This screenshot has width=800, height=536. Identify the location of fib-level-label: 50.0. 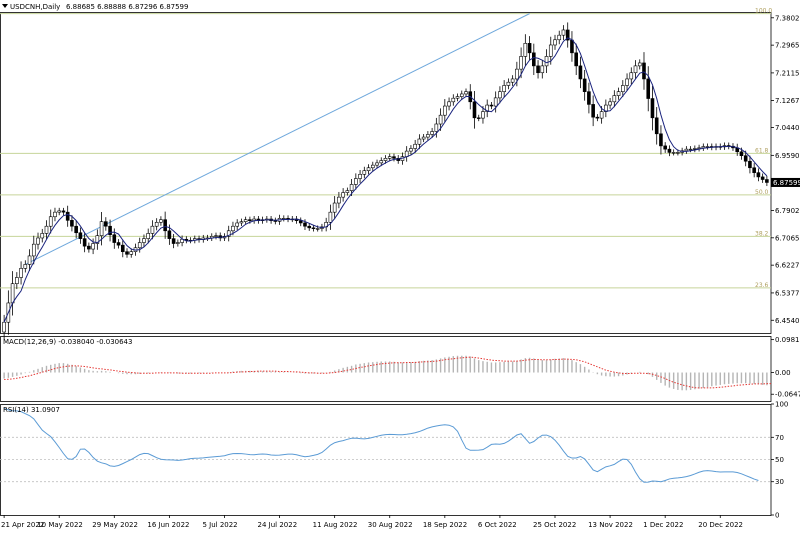
(762, 192).